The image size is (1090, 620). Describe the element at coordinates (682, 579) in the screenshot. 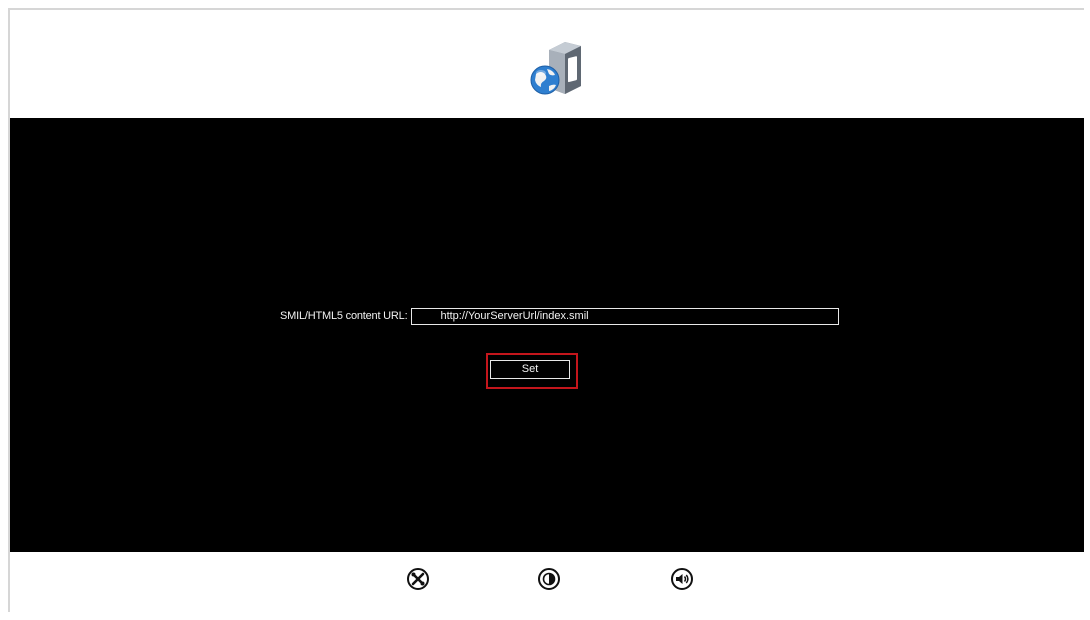

I see `volume-icon` at that location.